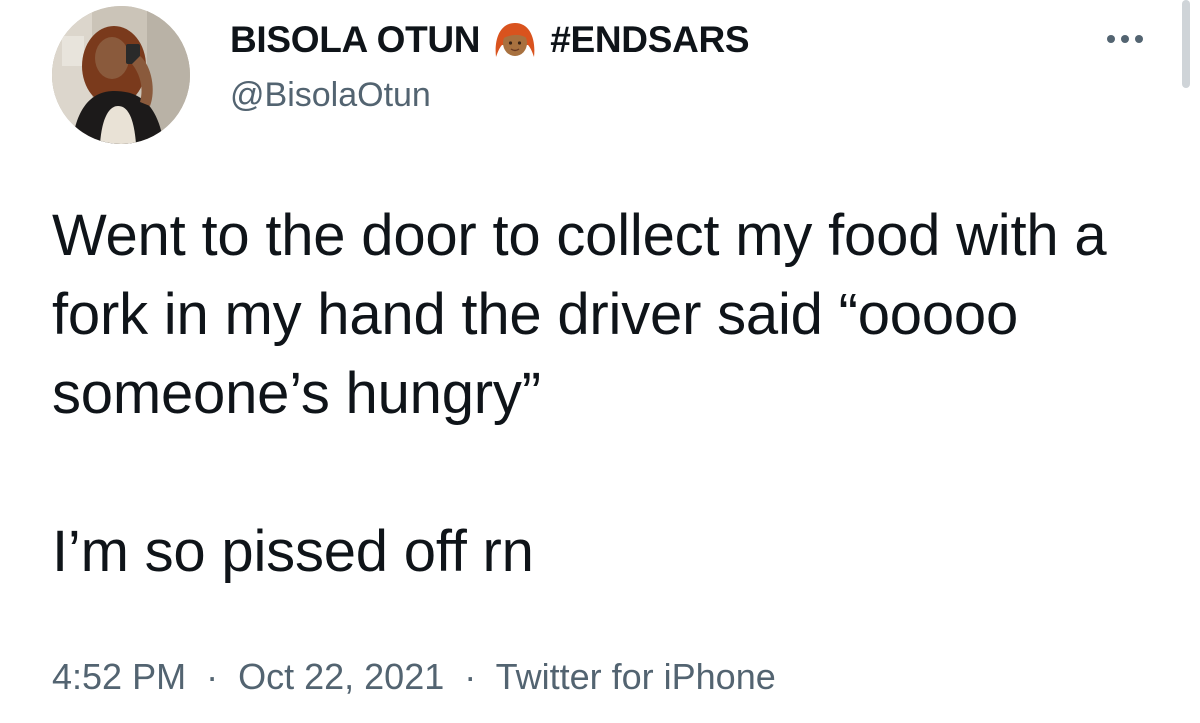  What do you see at coordinates (515, 40) in the screenshot?
I see `woman-red-hair-emoji-icon` at bounding box center [515, 40].